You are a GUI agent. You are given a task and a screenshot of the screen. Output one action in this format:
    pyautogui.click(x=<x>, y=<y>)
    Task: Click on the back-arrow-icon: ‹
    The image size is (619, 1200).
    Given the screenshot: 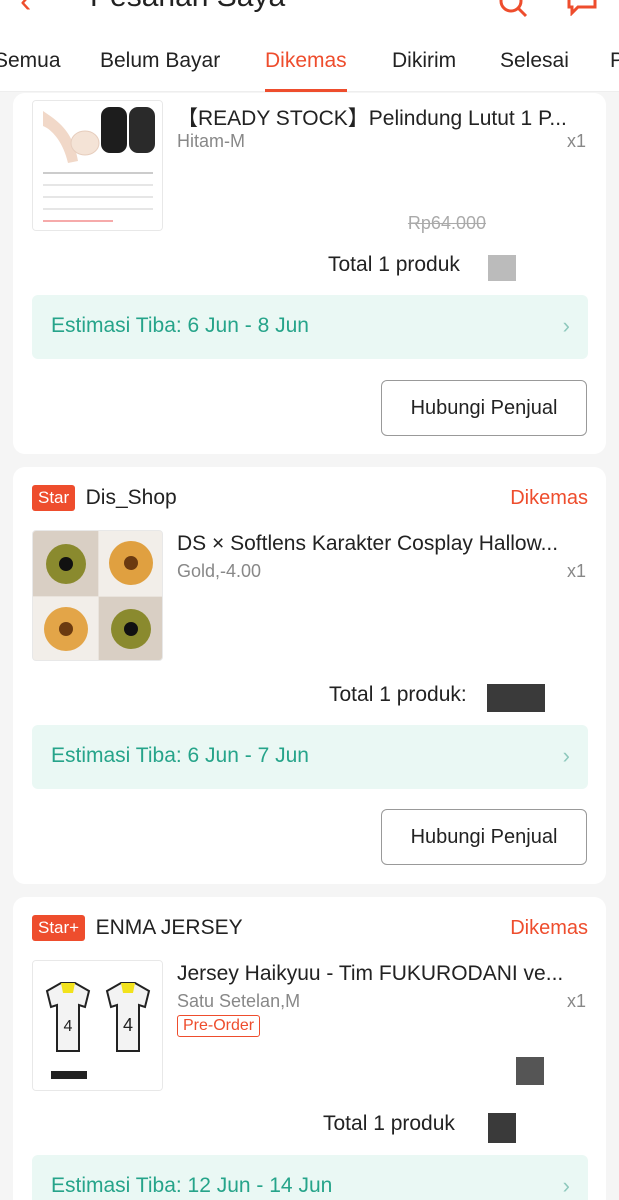 What is the action you would take?
    pyautogui.click(x=25, y=10)
    